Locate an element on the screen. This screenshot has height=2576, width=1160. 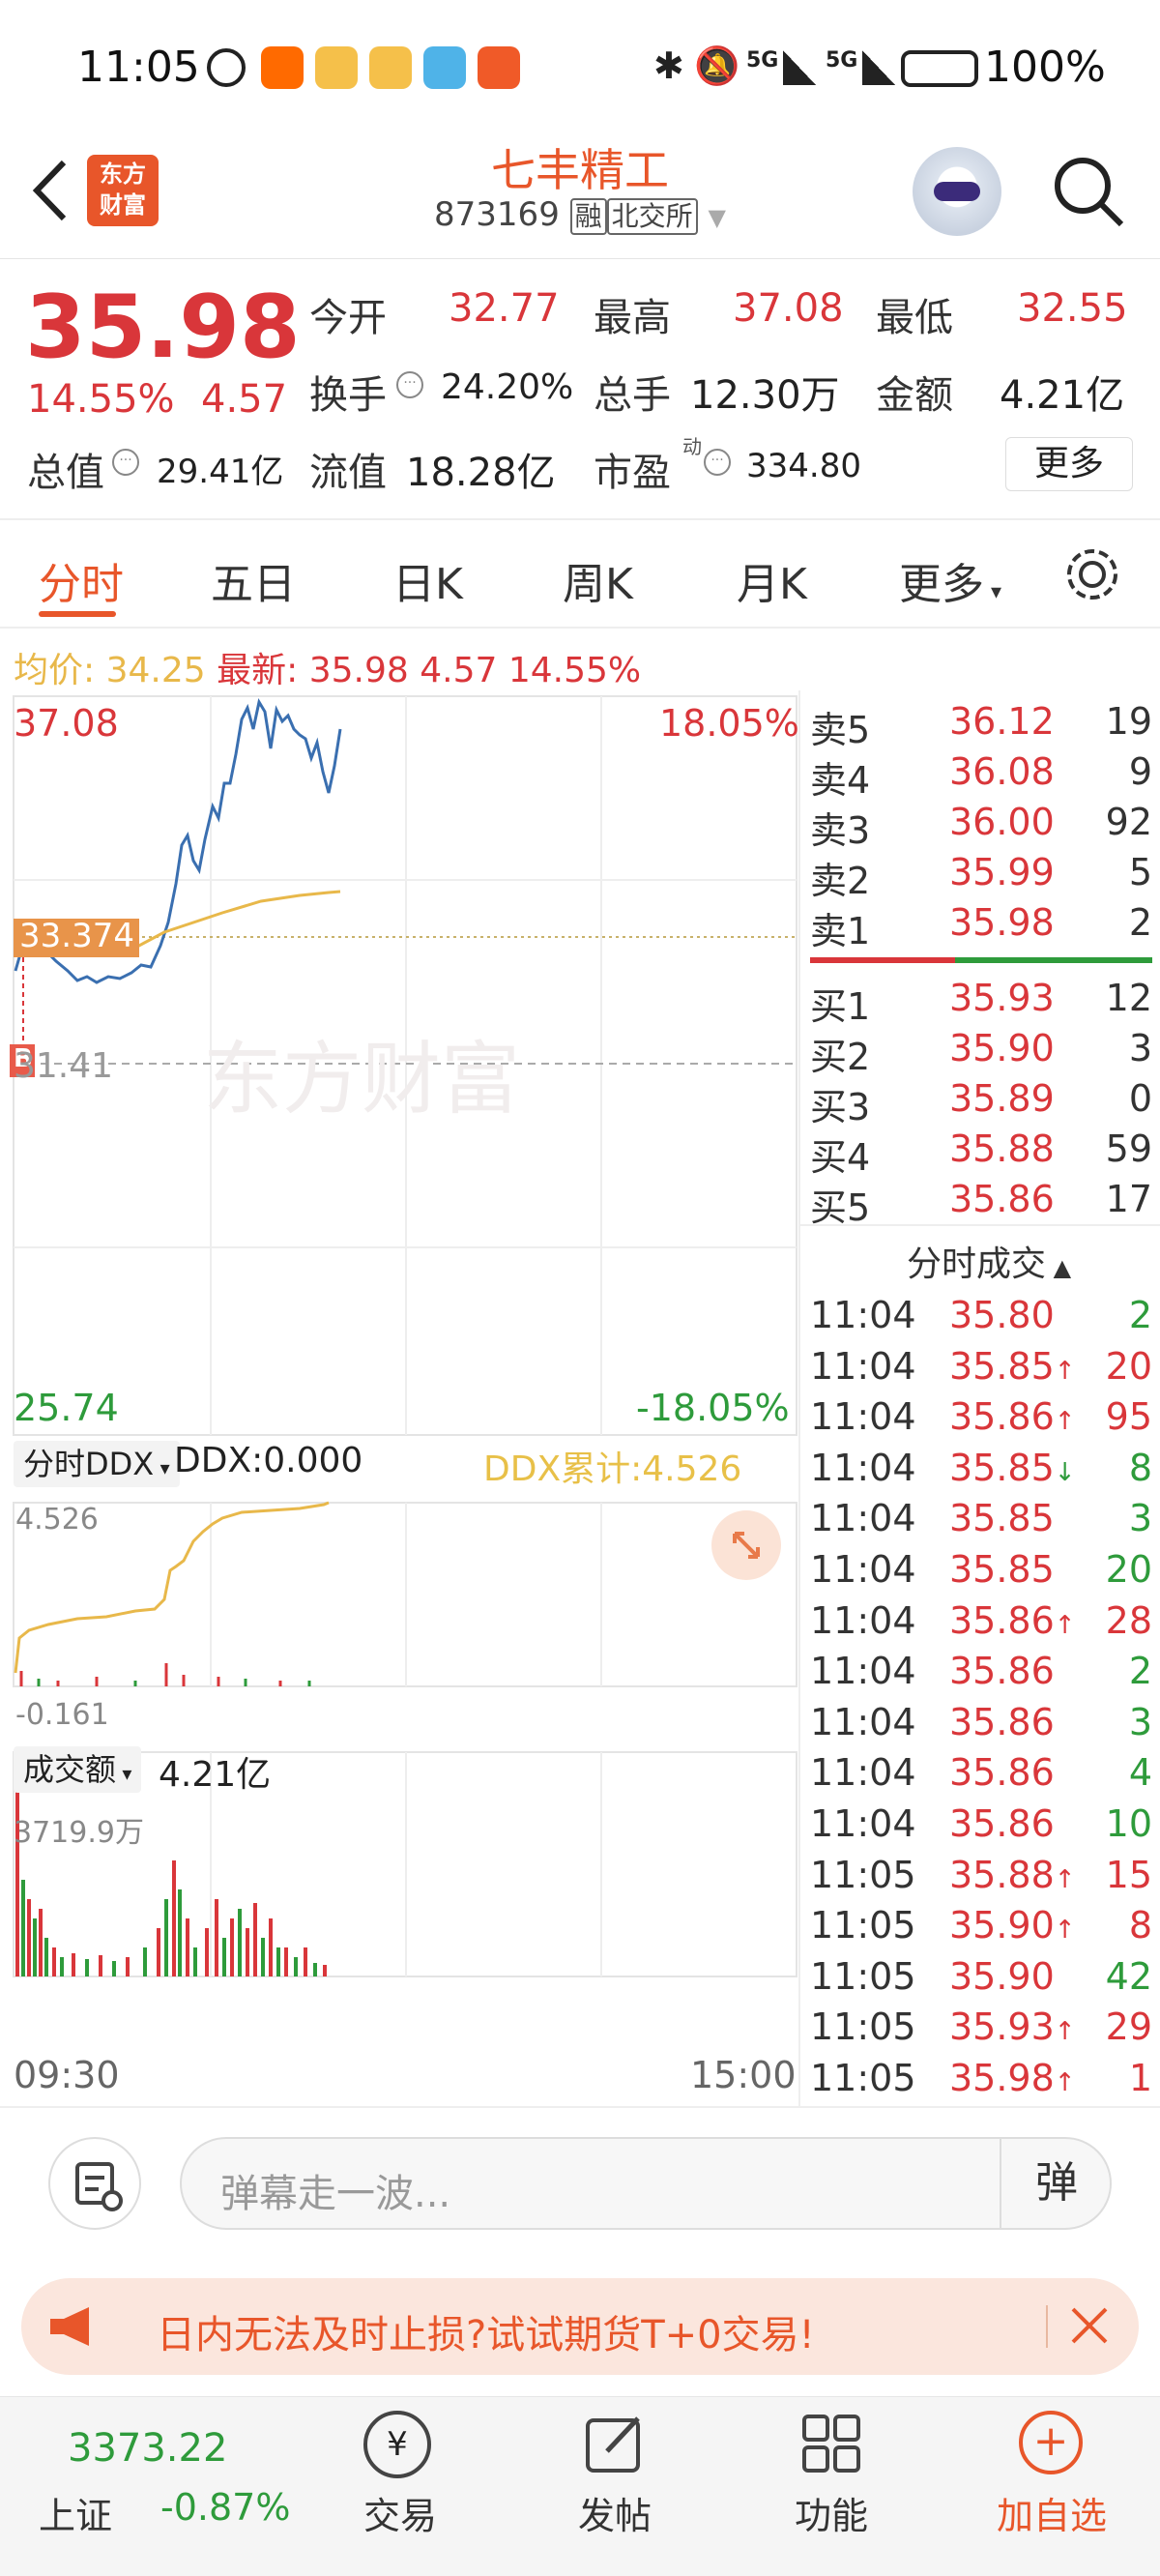
weibo2-icon is located at coordinates (391, 67).